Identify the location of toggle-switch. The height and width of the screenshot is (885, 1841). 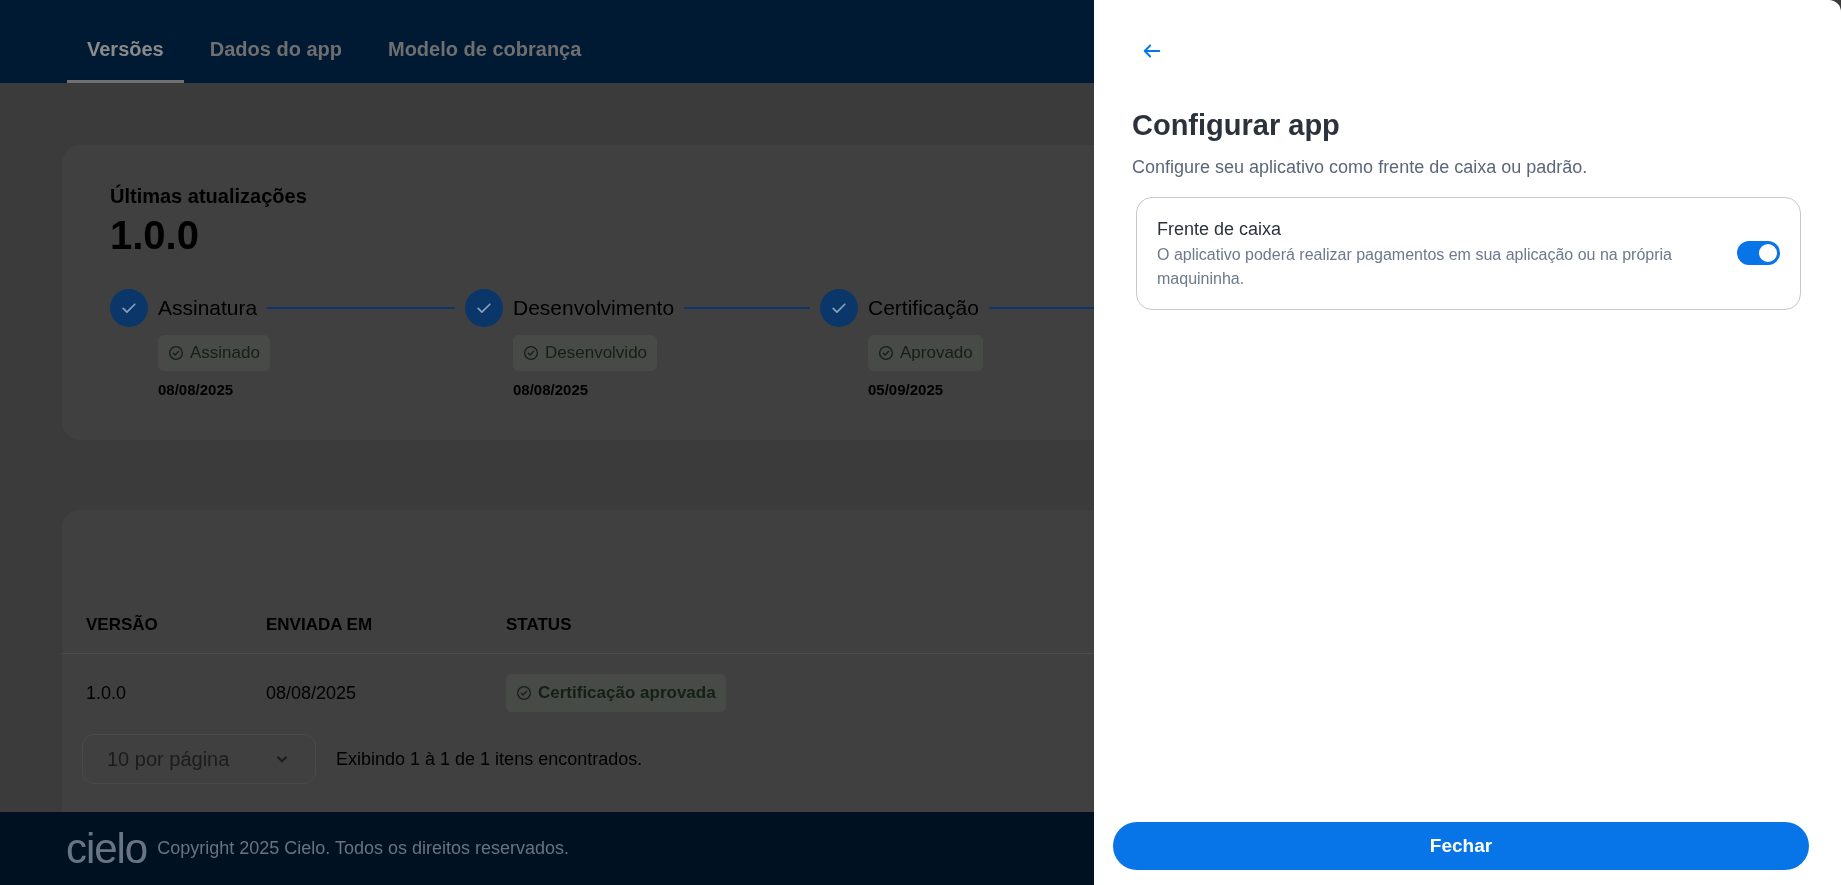
(1758, 253).